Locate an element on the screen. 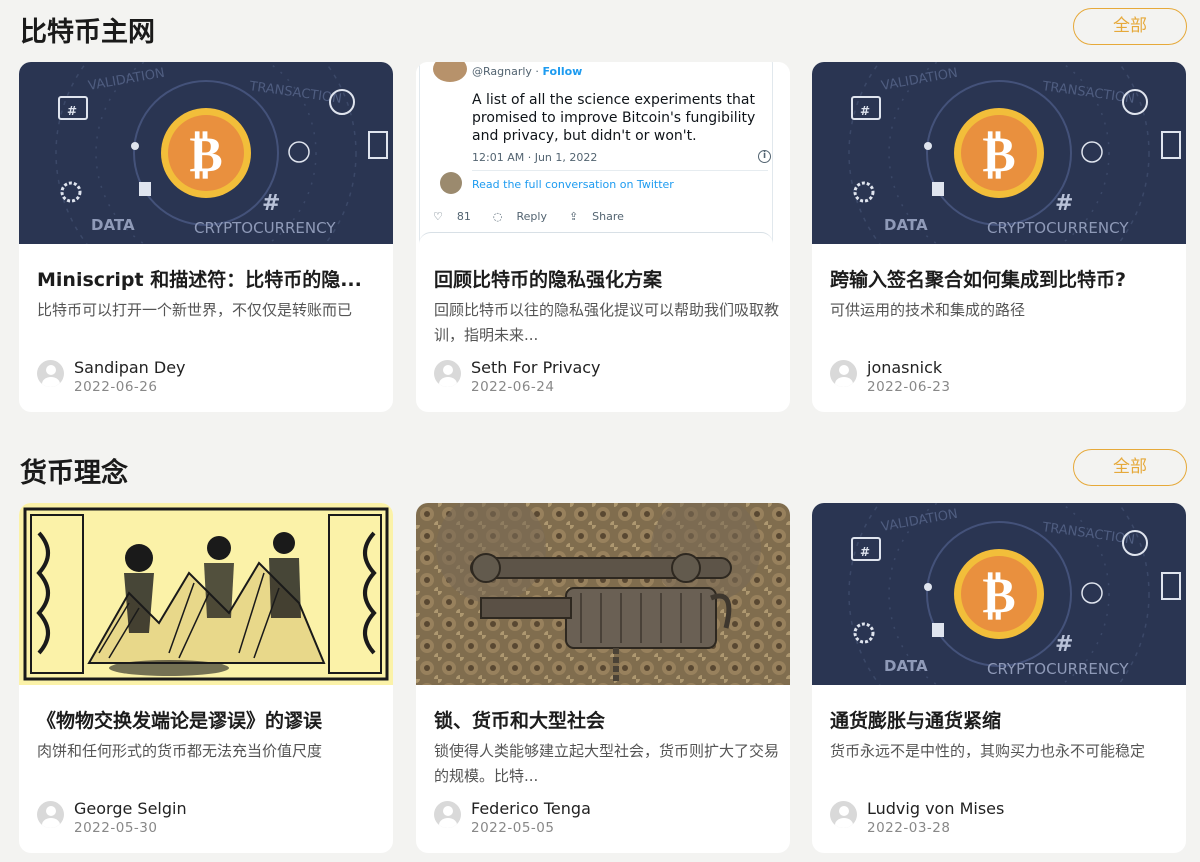 Image resolution: width=1200 pixels, height=862 pixels. info-icon: i is located at coordinates (764, 156).